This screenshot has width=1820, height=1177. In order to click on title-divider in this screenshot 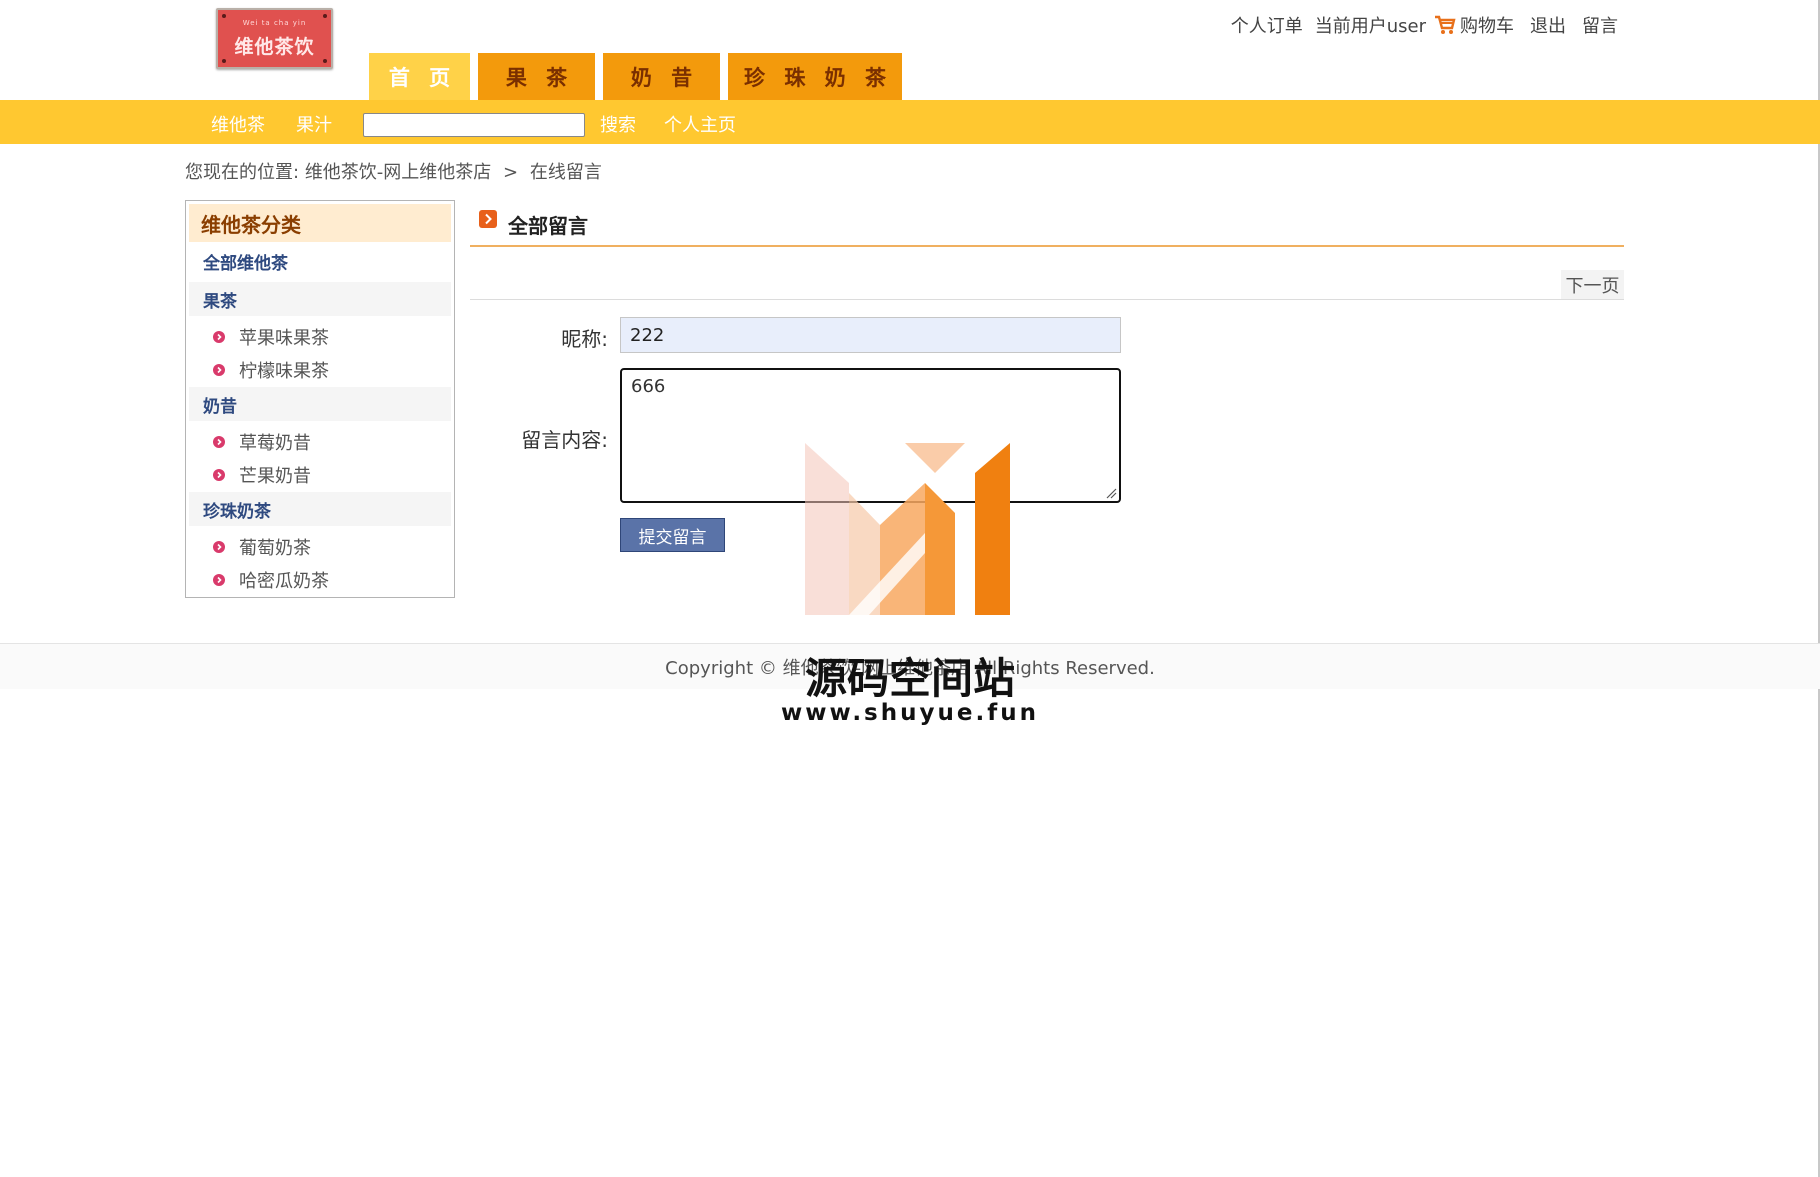, I will do `click(1047, 246)`.